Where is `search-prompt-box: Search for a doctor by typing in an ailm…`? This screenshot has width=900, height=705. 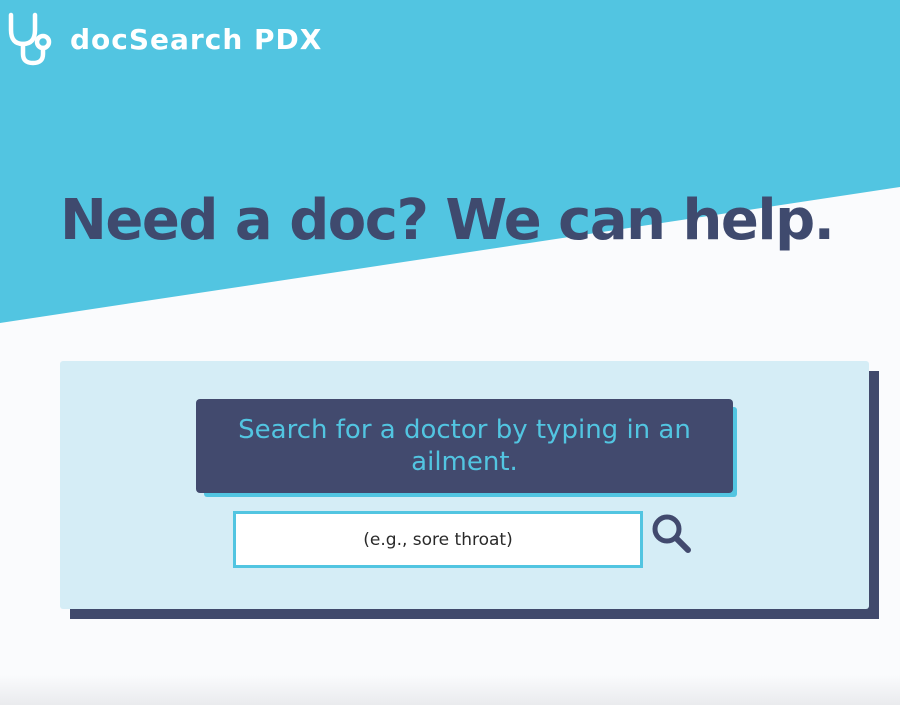
search-prompt-box: Search for a doctor by typing in an ailm… is located at coordinates (464, 446).